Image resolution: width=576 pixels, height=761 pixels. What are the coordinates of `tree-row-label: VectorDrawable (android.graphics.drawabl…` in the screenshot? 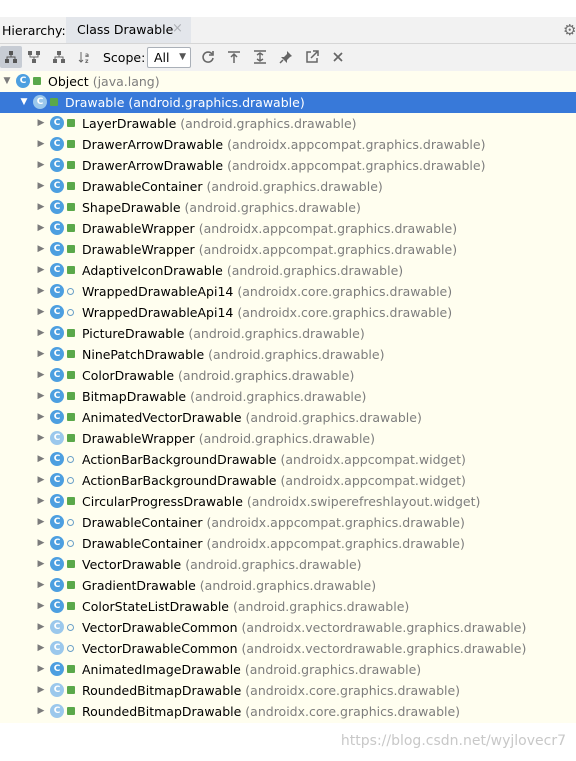 It's located at (222, 564).